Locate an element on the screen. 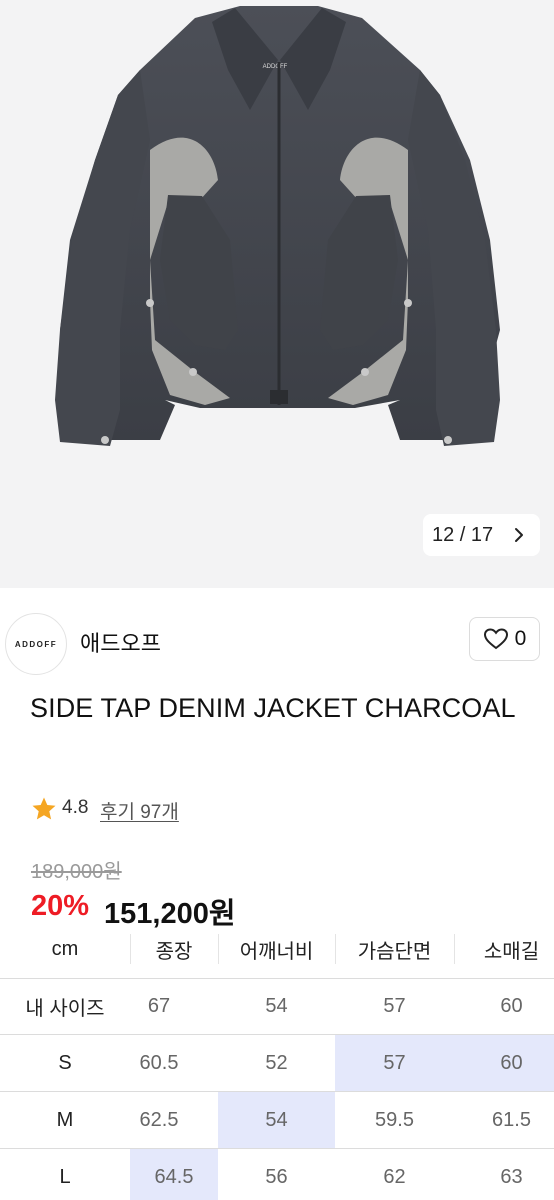 The image size is (554, 1200). like-count: 0 is located at coordinates (520, 638).